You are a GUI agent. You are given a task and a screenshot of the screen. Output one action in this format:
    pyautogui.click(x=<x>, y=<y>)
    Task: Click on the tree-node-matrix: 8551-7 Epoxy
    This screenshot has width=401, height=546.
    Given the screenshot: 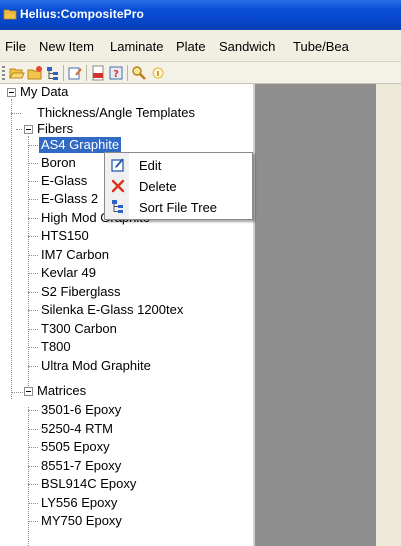 What is the action you would take?
    pyautogui.click(x=81, y=466)
    